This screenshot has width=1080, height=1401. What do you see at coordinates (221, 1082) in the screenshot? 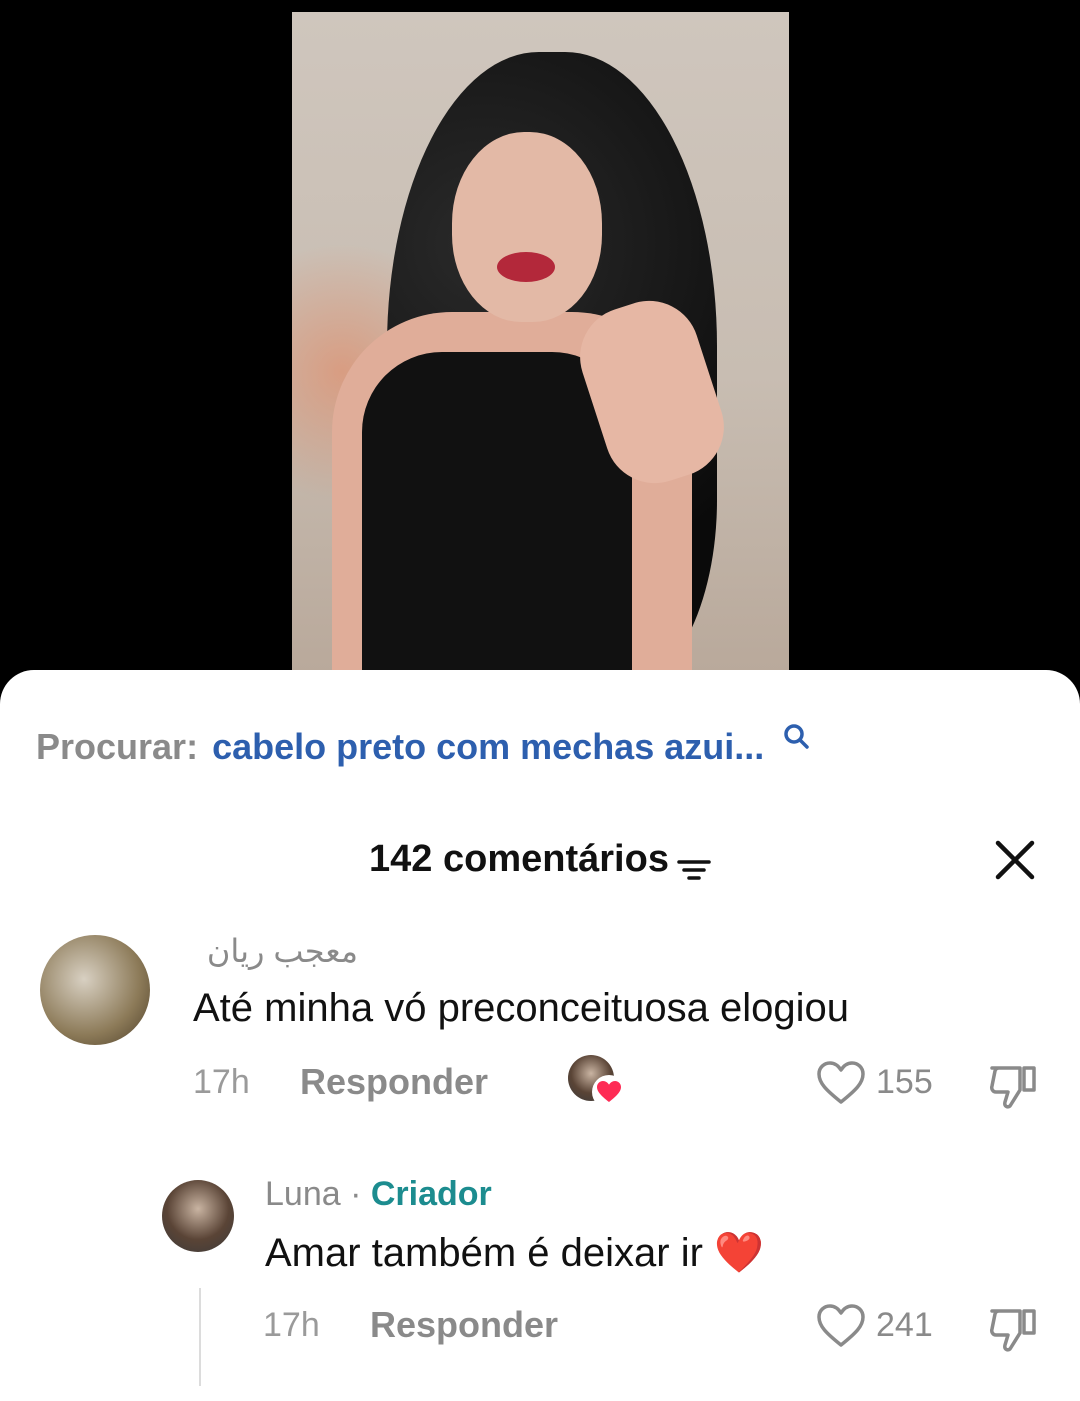
I see `comment-timestamp: 17h` at bounding box center [221, 1082].